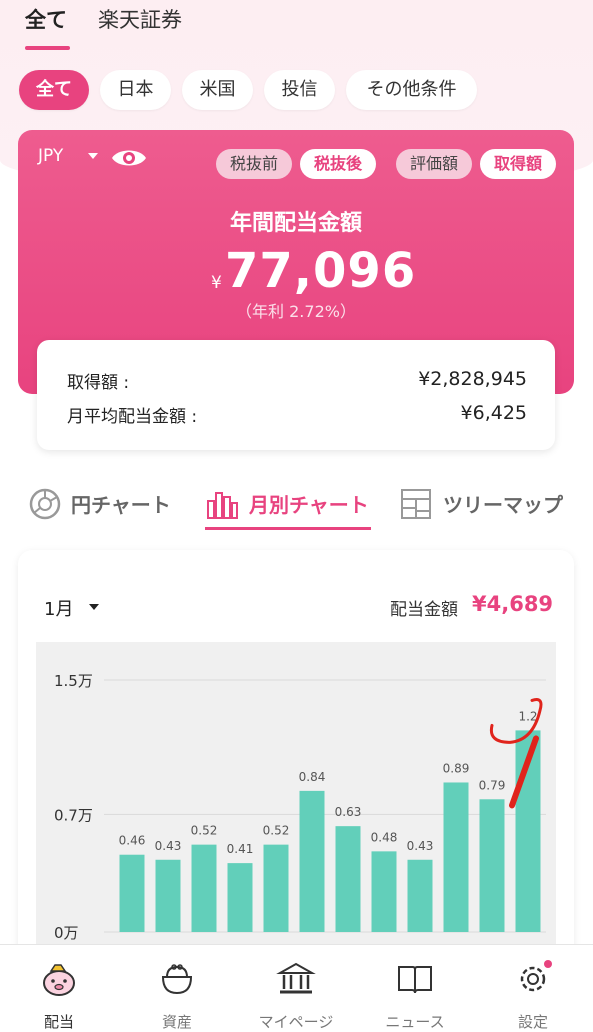 Image resolution: width=593 pixels, height=1032 pixels. Describe the element at coordinates (296, 311) in the screenshot. I see `annual-yield: （年利 2.72%）` at that location.